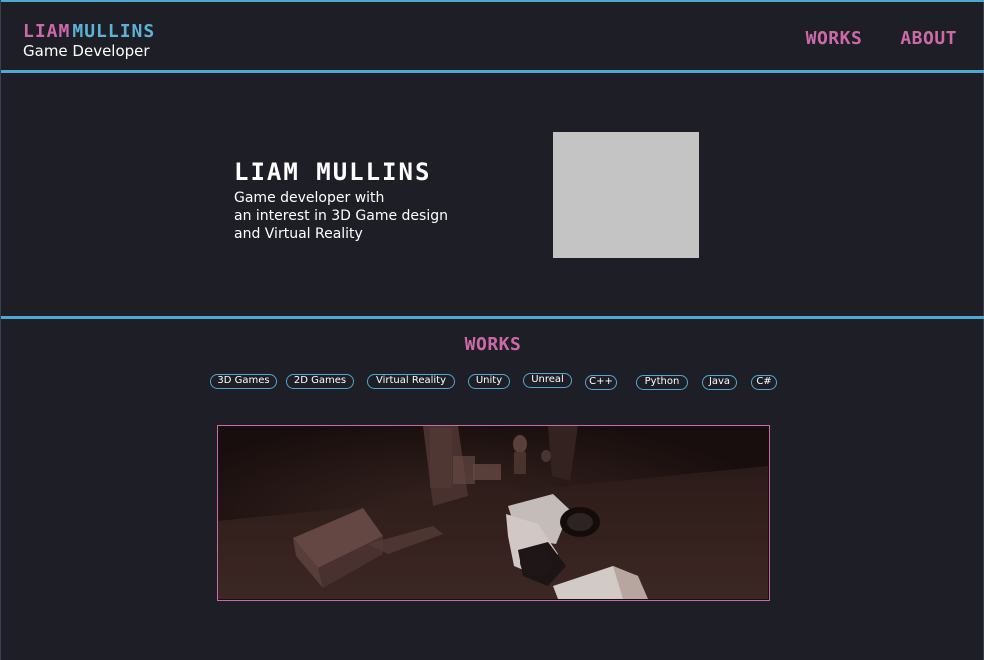  Describe the element at coordinates (547, 380) in the screenshot. I see `tag-unreal: Unreal` at that location.